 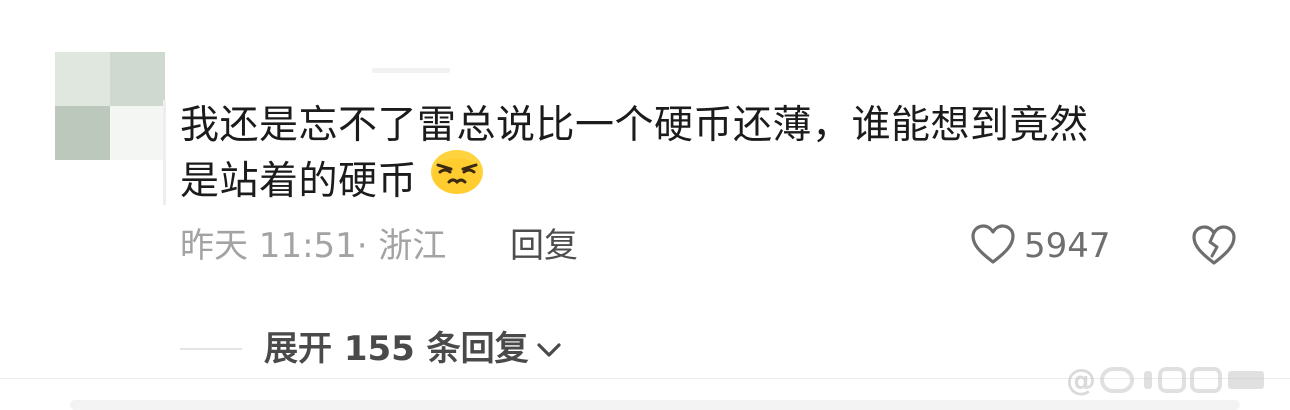 I want to click on comment-meta: 昨天 11:51· 浙江, so click(x=313, y=246).